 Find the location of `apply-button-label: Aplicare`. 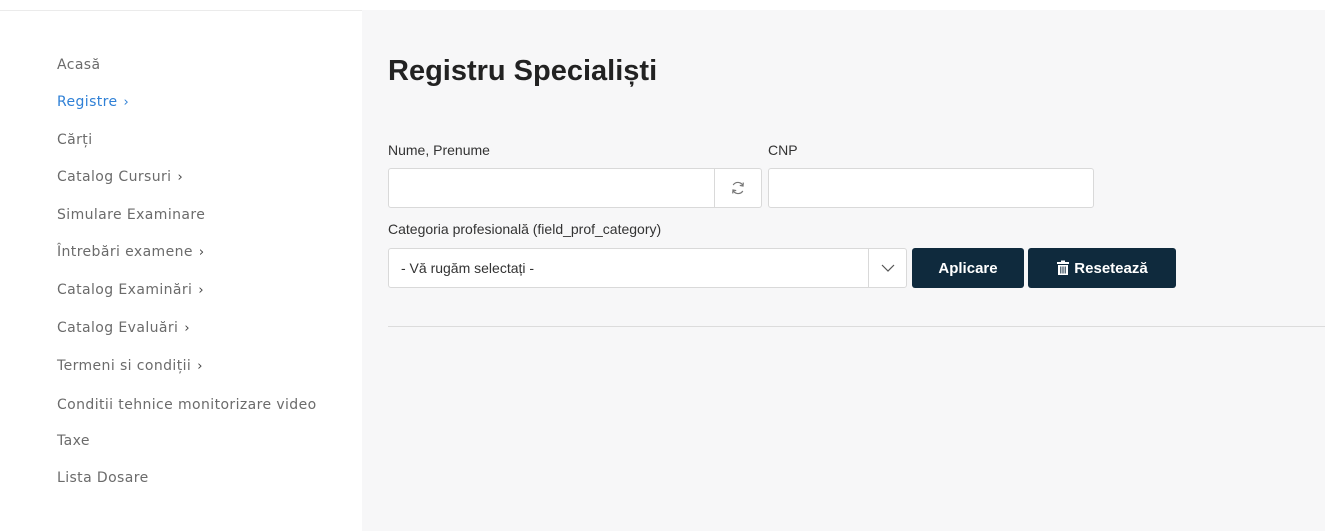

apply-button-label: Aplicare is located at coordinates (968, 268).